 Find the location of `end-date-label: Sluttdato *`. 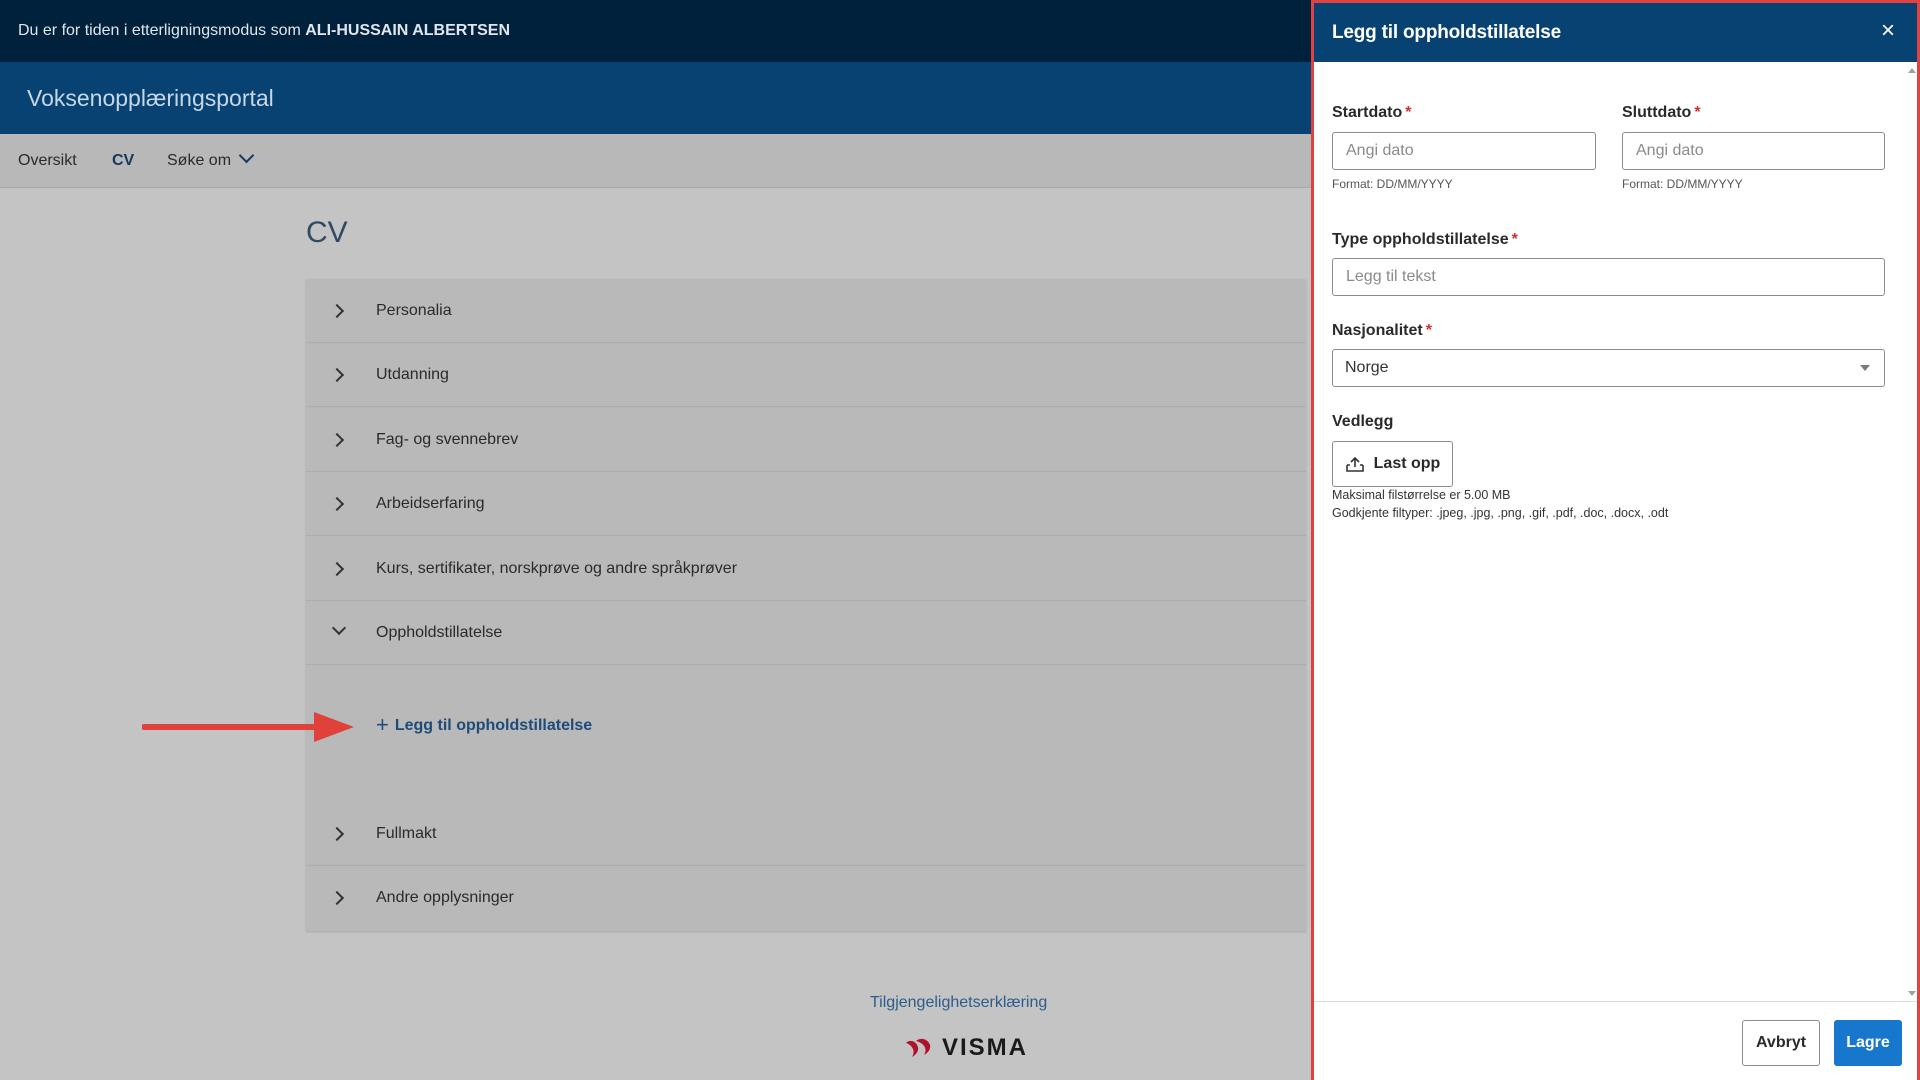

end-date-label: Sluttdato * is located at coordinates (1661, 113).